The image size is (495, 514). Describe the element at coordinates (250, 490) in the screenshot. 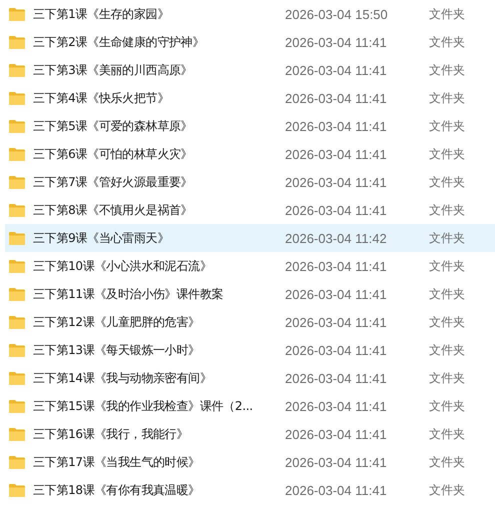

I see `folder-row: 三下第18课《有你有我真温暖》 2026-03-04 11:41 文件夹` at that location.